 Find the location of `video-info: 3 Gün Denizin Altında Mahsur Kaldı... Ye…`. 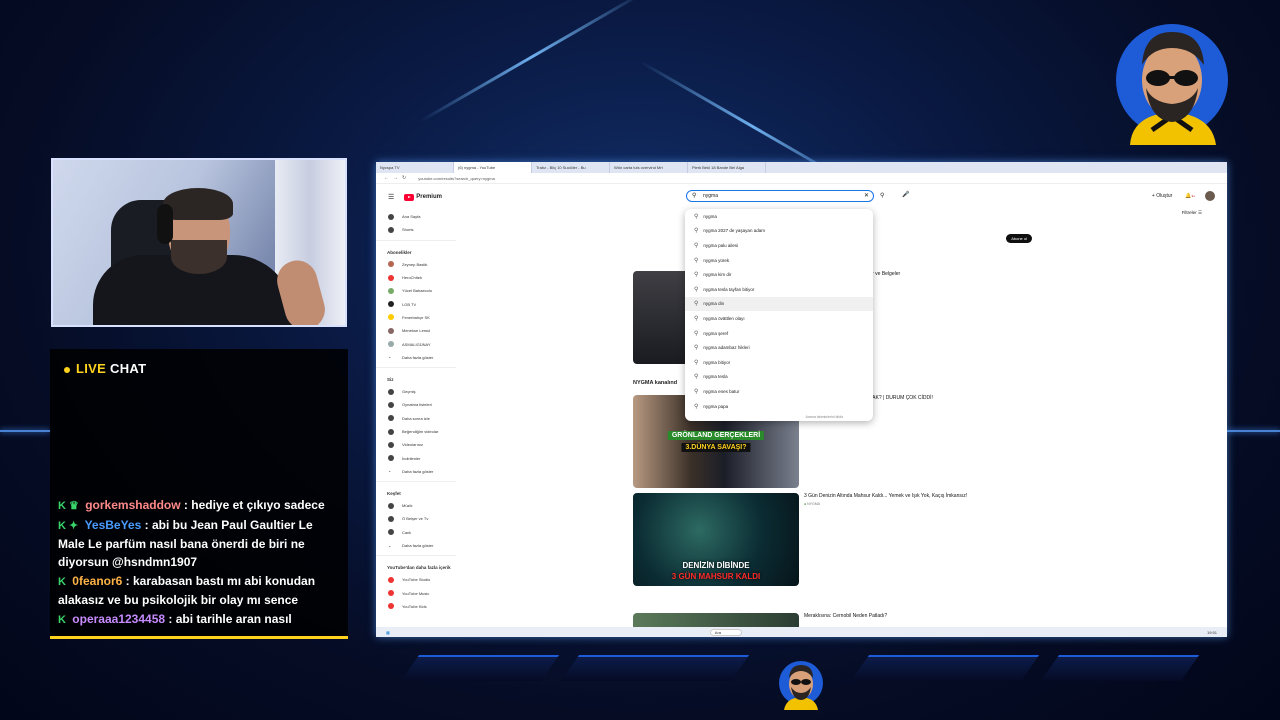

video-info: 3 Gün Denizin Altında Mahsur Kaldı... Ye… is located at coordinates (924, 499).